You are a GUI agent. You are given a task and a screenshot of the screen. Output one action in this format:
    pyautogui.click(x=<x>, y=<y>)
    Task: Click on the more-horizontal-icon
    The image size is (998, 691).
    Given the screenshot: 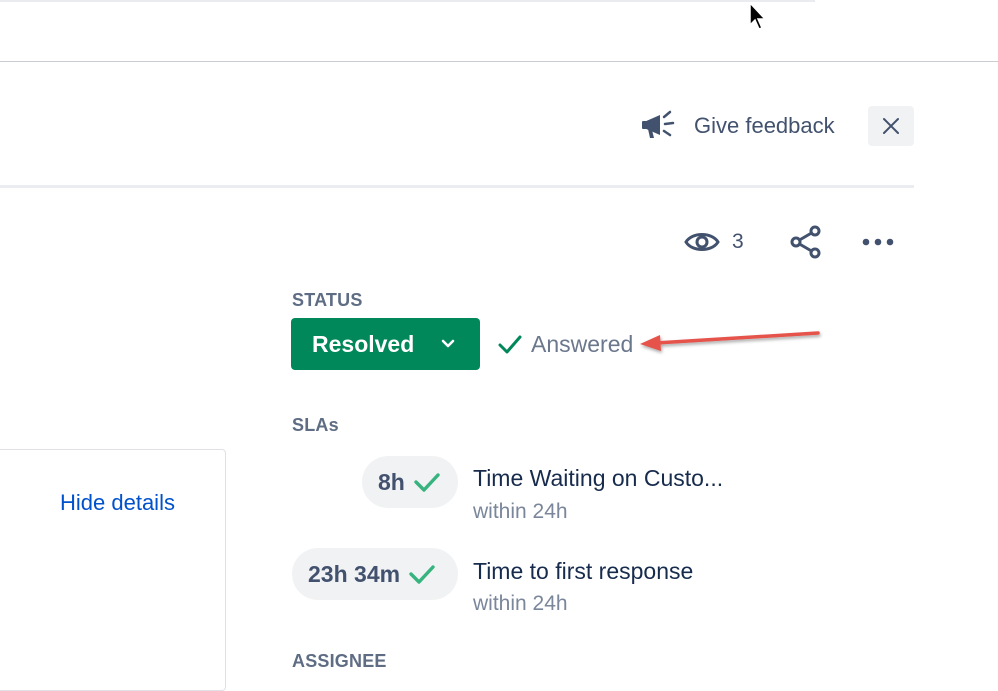 What is the action you would take?
    pyautogui.click(x=878, y=242)
    